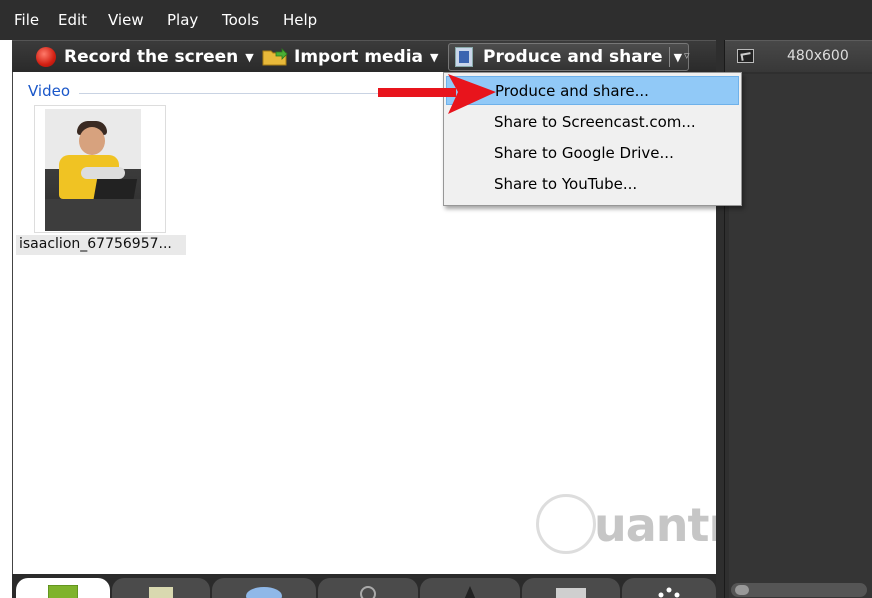  Describe the element at coordinates (72, 20) in the screenshot. I see `menu-edit: Edit` at that location.